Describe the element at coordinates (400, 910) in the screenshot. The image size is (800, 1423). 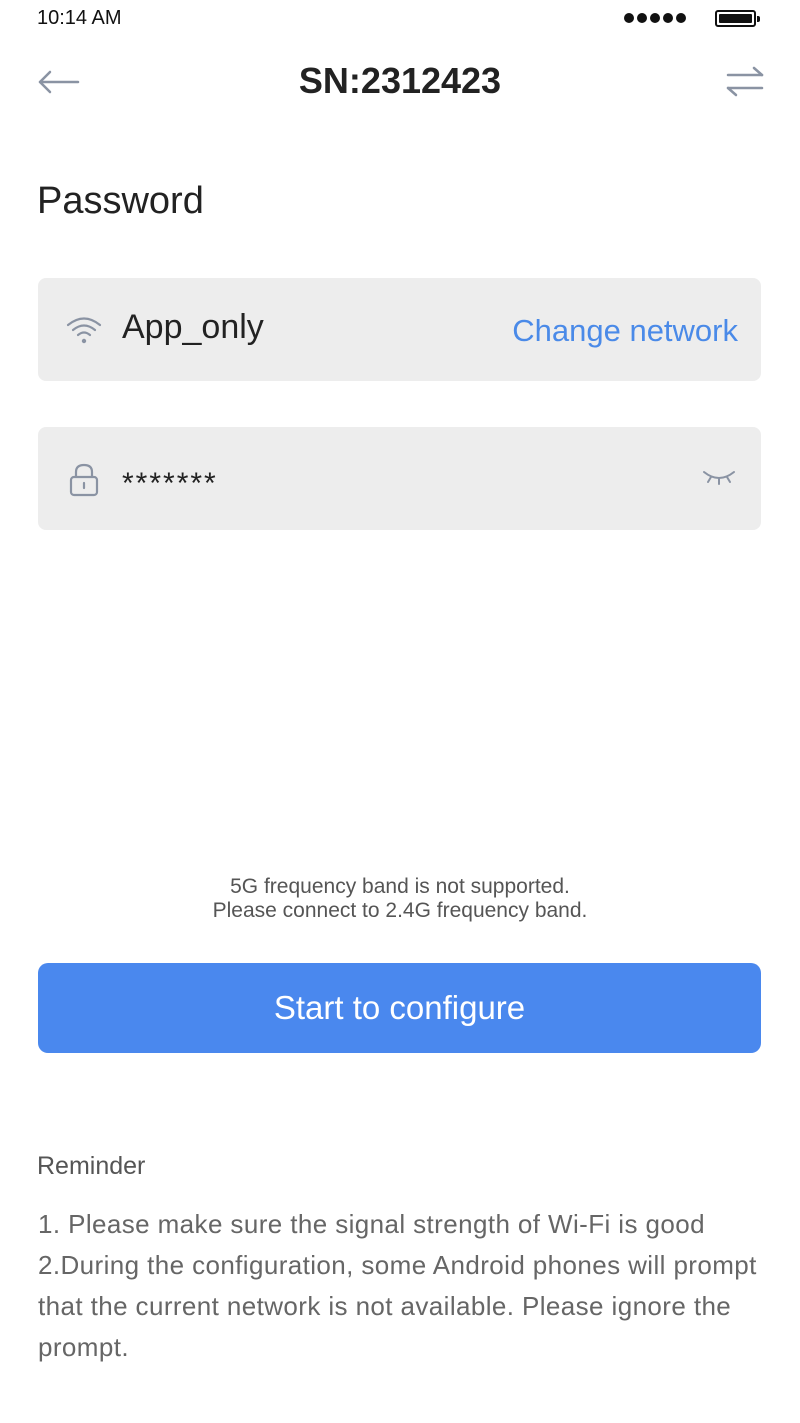
I see `notice-line-2: Please connect to 2.4G frequency band.` at that location.